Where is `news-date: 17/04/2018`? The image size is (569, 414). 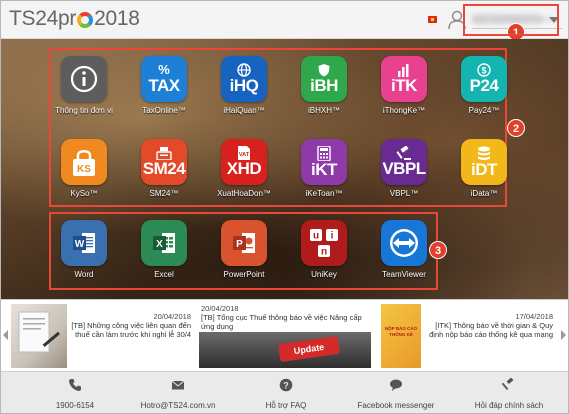 news-date: 17/04/2018 is located at coordinates (534, 316).